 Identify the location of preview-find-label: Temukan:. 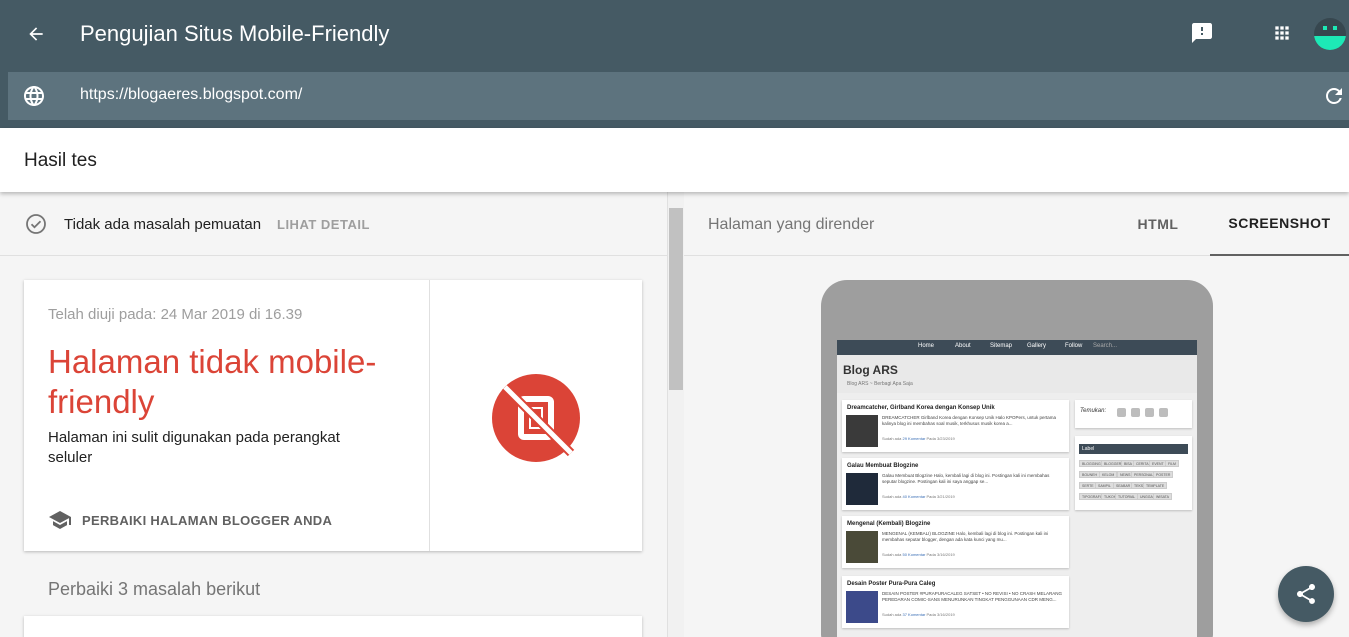
(1093, 411).